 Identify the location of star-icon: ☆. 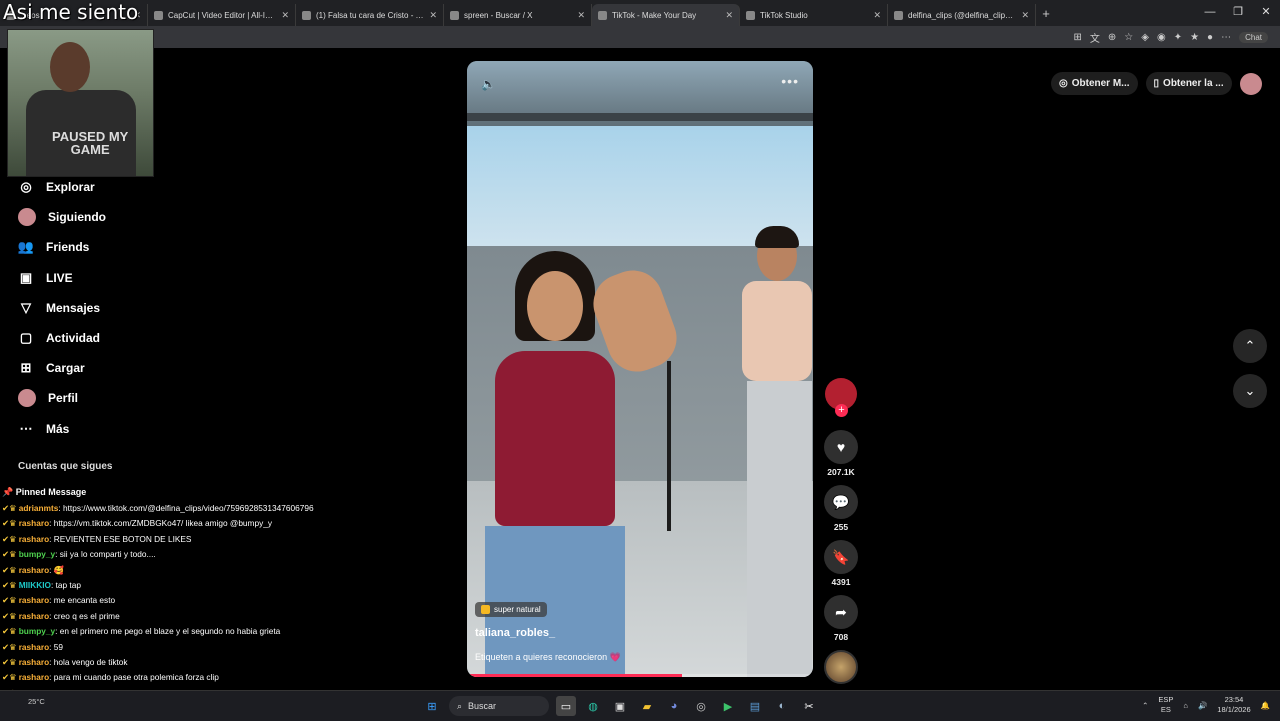
(1128, 37).